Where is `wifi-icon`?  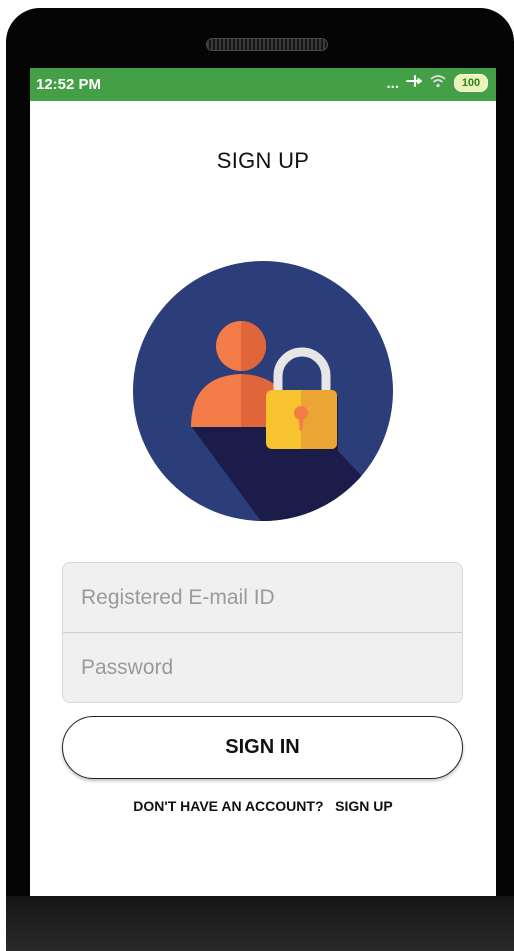
wifi-icon is located at coordinates (438, 83).